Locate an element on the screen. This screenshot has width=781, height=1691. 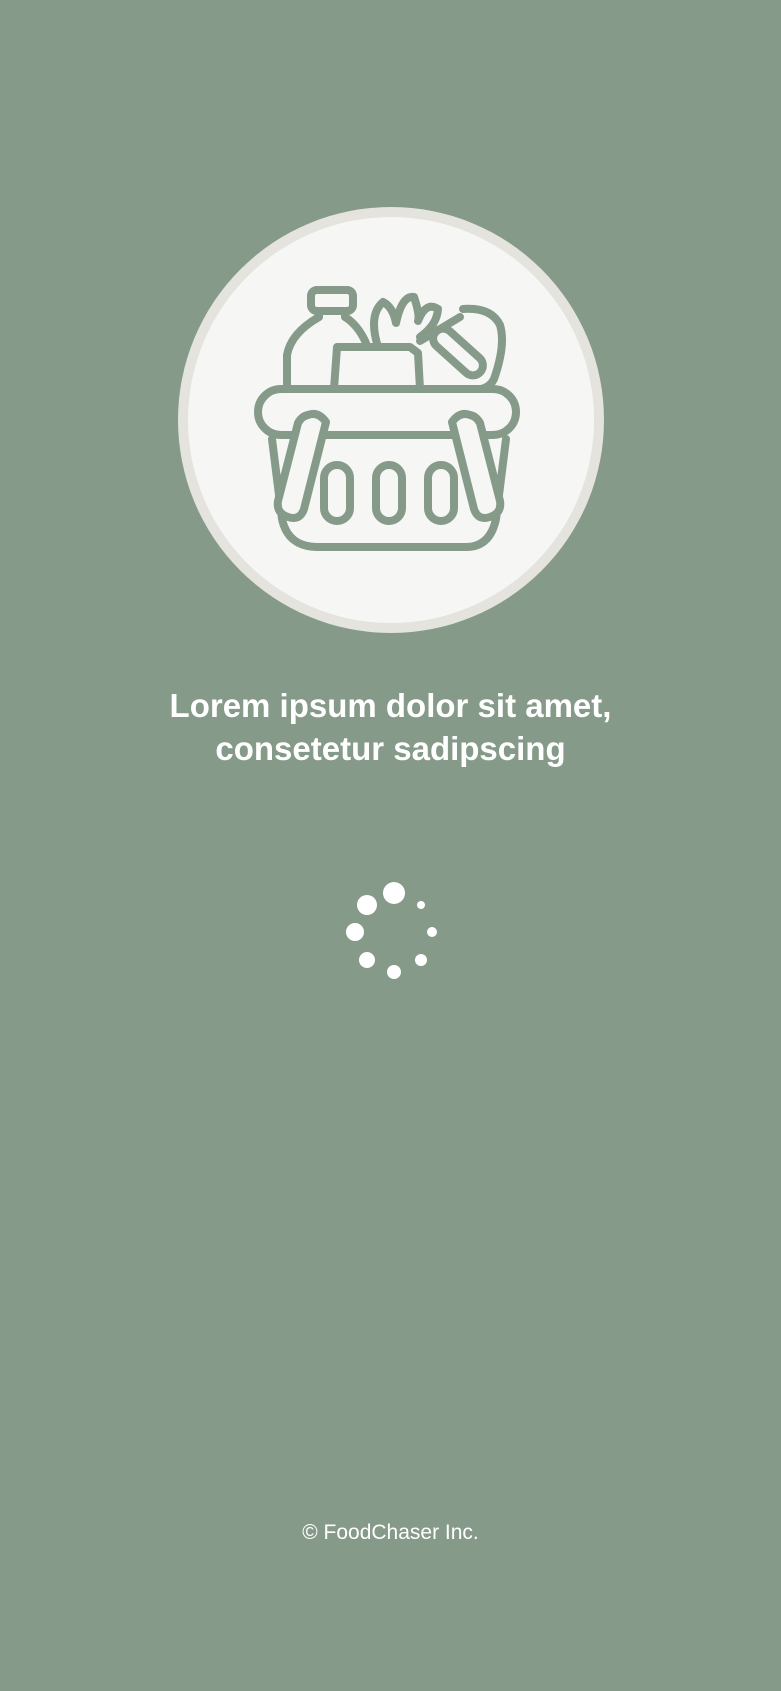
app-logo is located at coordinates (391, 420).